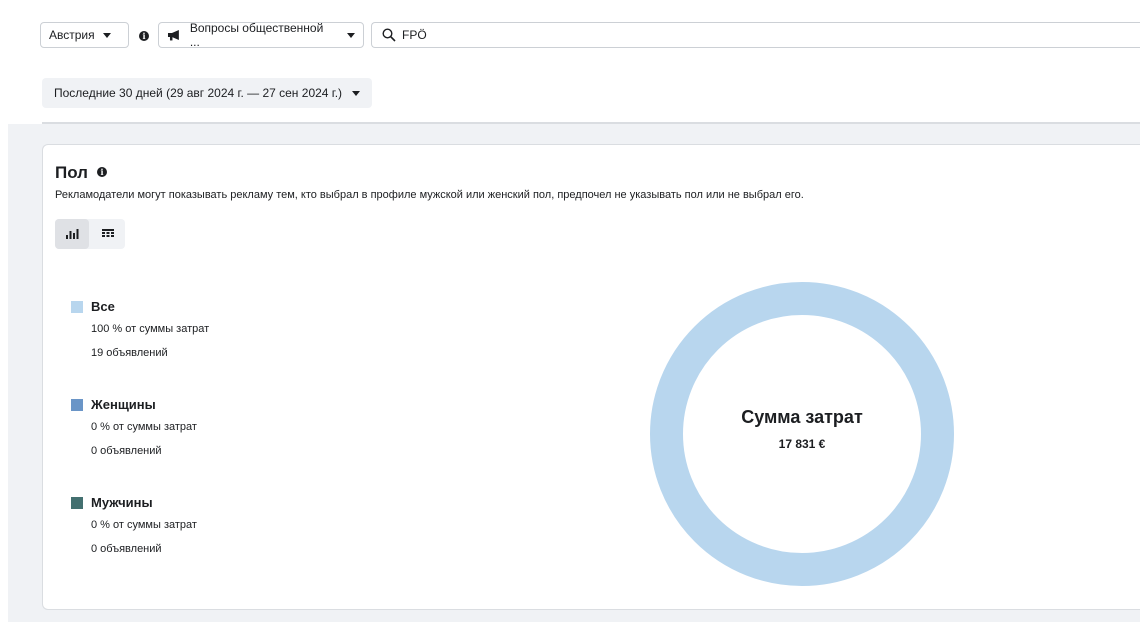 This screenshot has height=622, width=1140. What do you see at coordinates (72, 35) in the screenshot?
I see `country-dropdown-label: Австрия` at bounding box center [72, 35].